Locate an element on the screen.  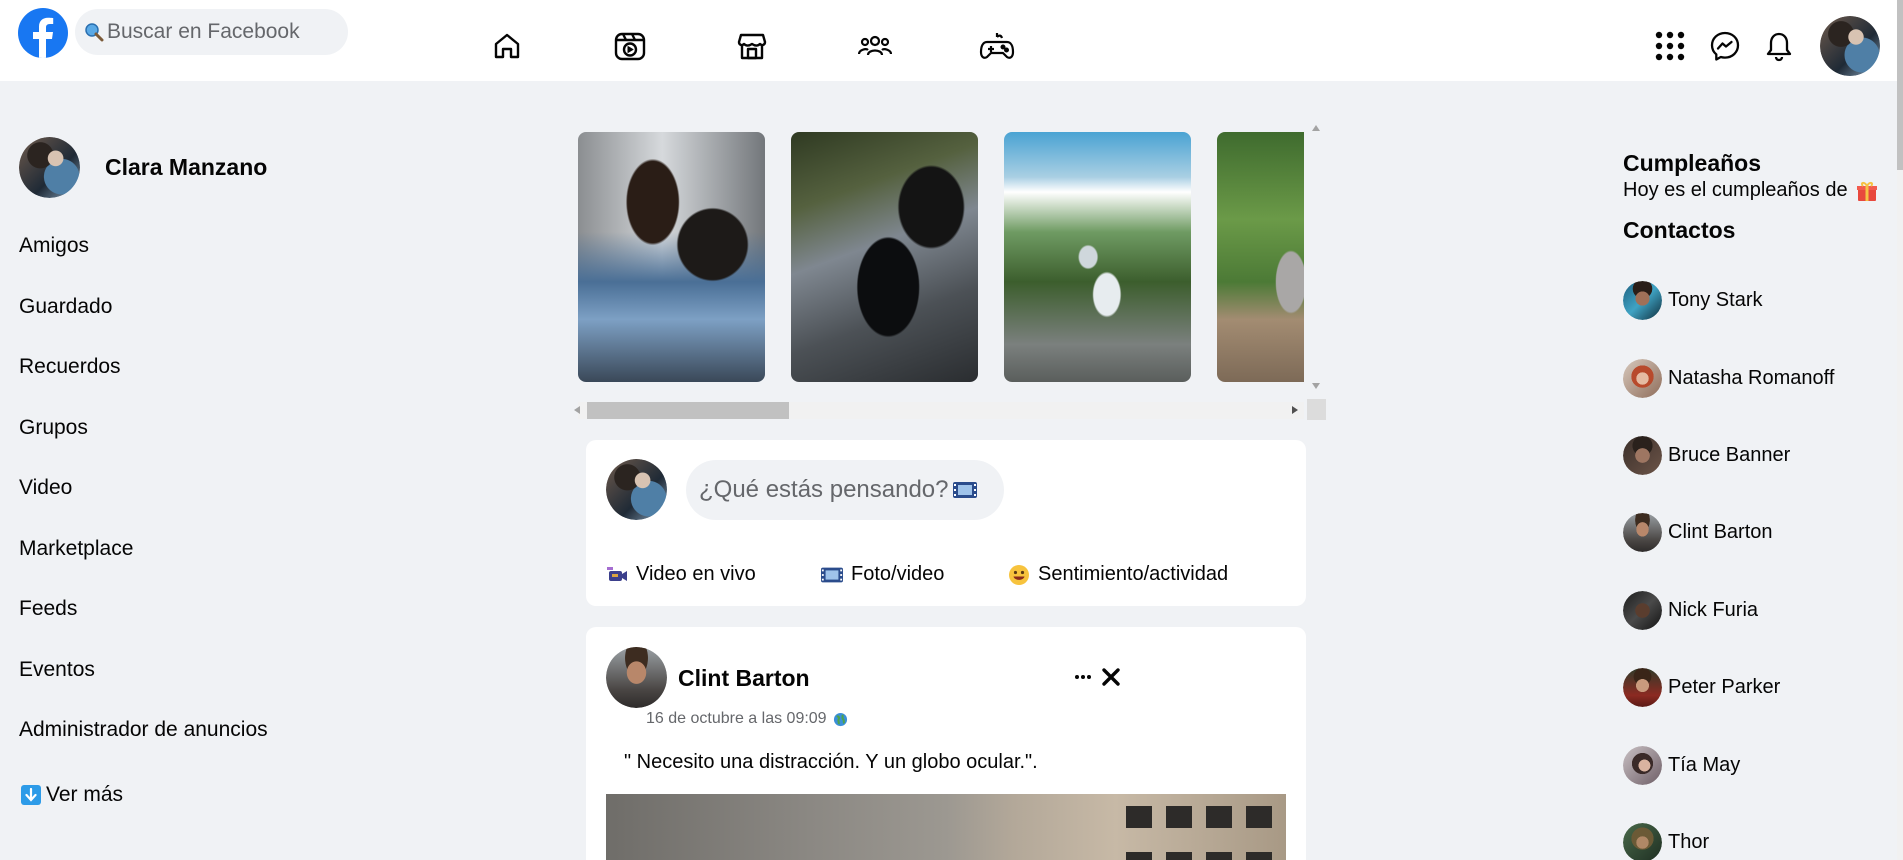
avatar-image is located at coordinates (1850, 46).